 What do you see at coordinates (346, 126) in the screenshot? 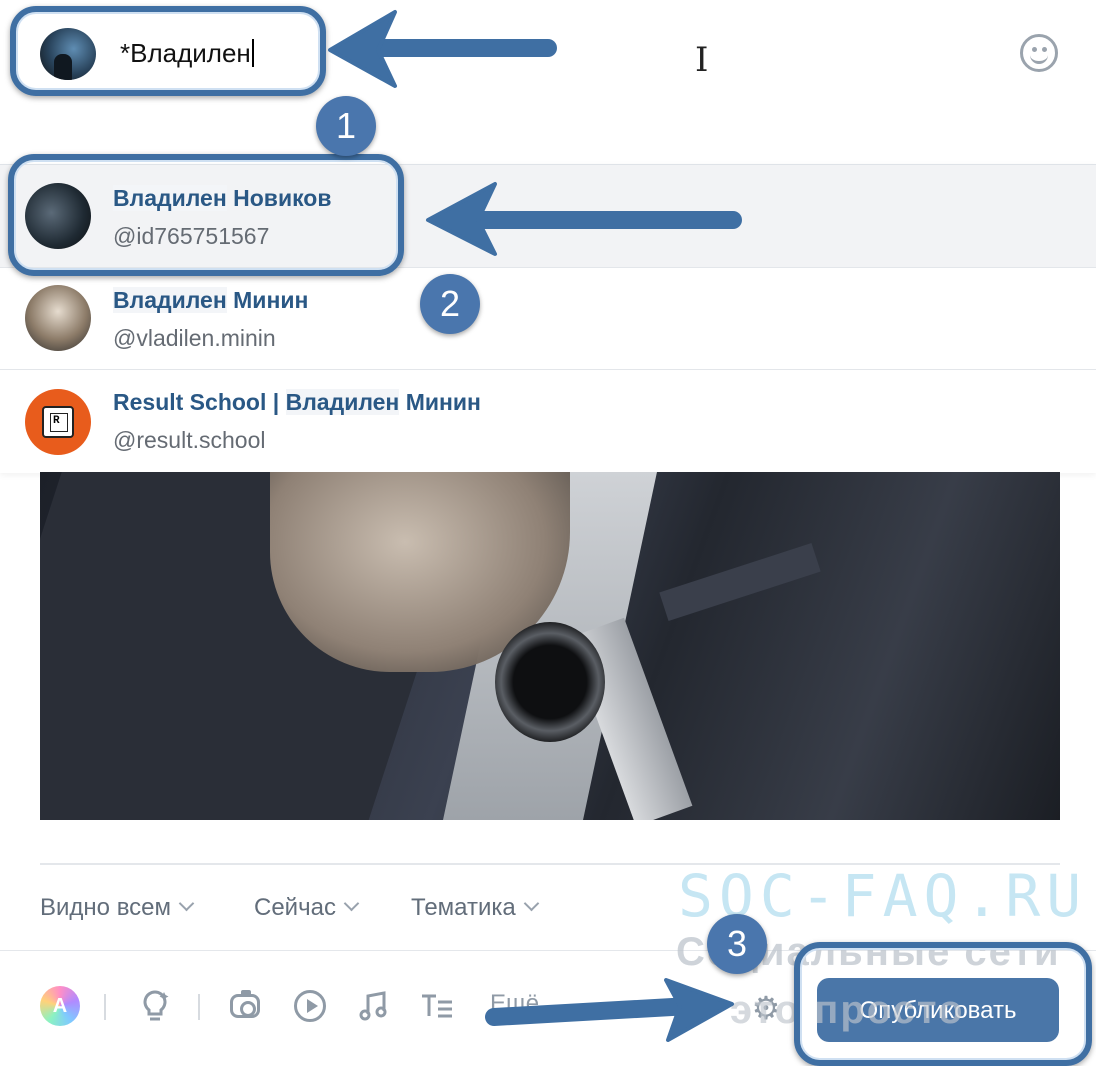
I see `annotation-badge-1: 1` at bounding box center [346, 126].